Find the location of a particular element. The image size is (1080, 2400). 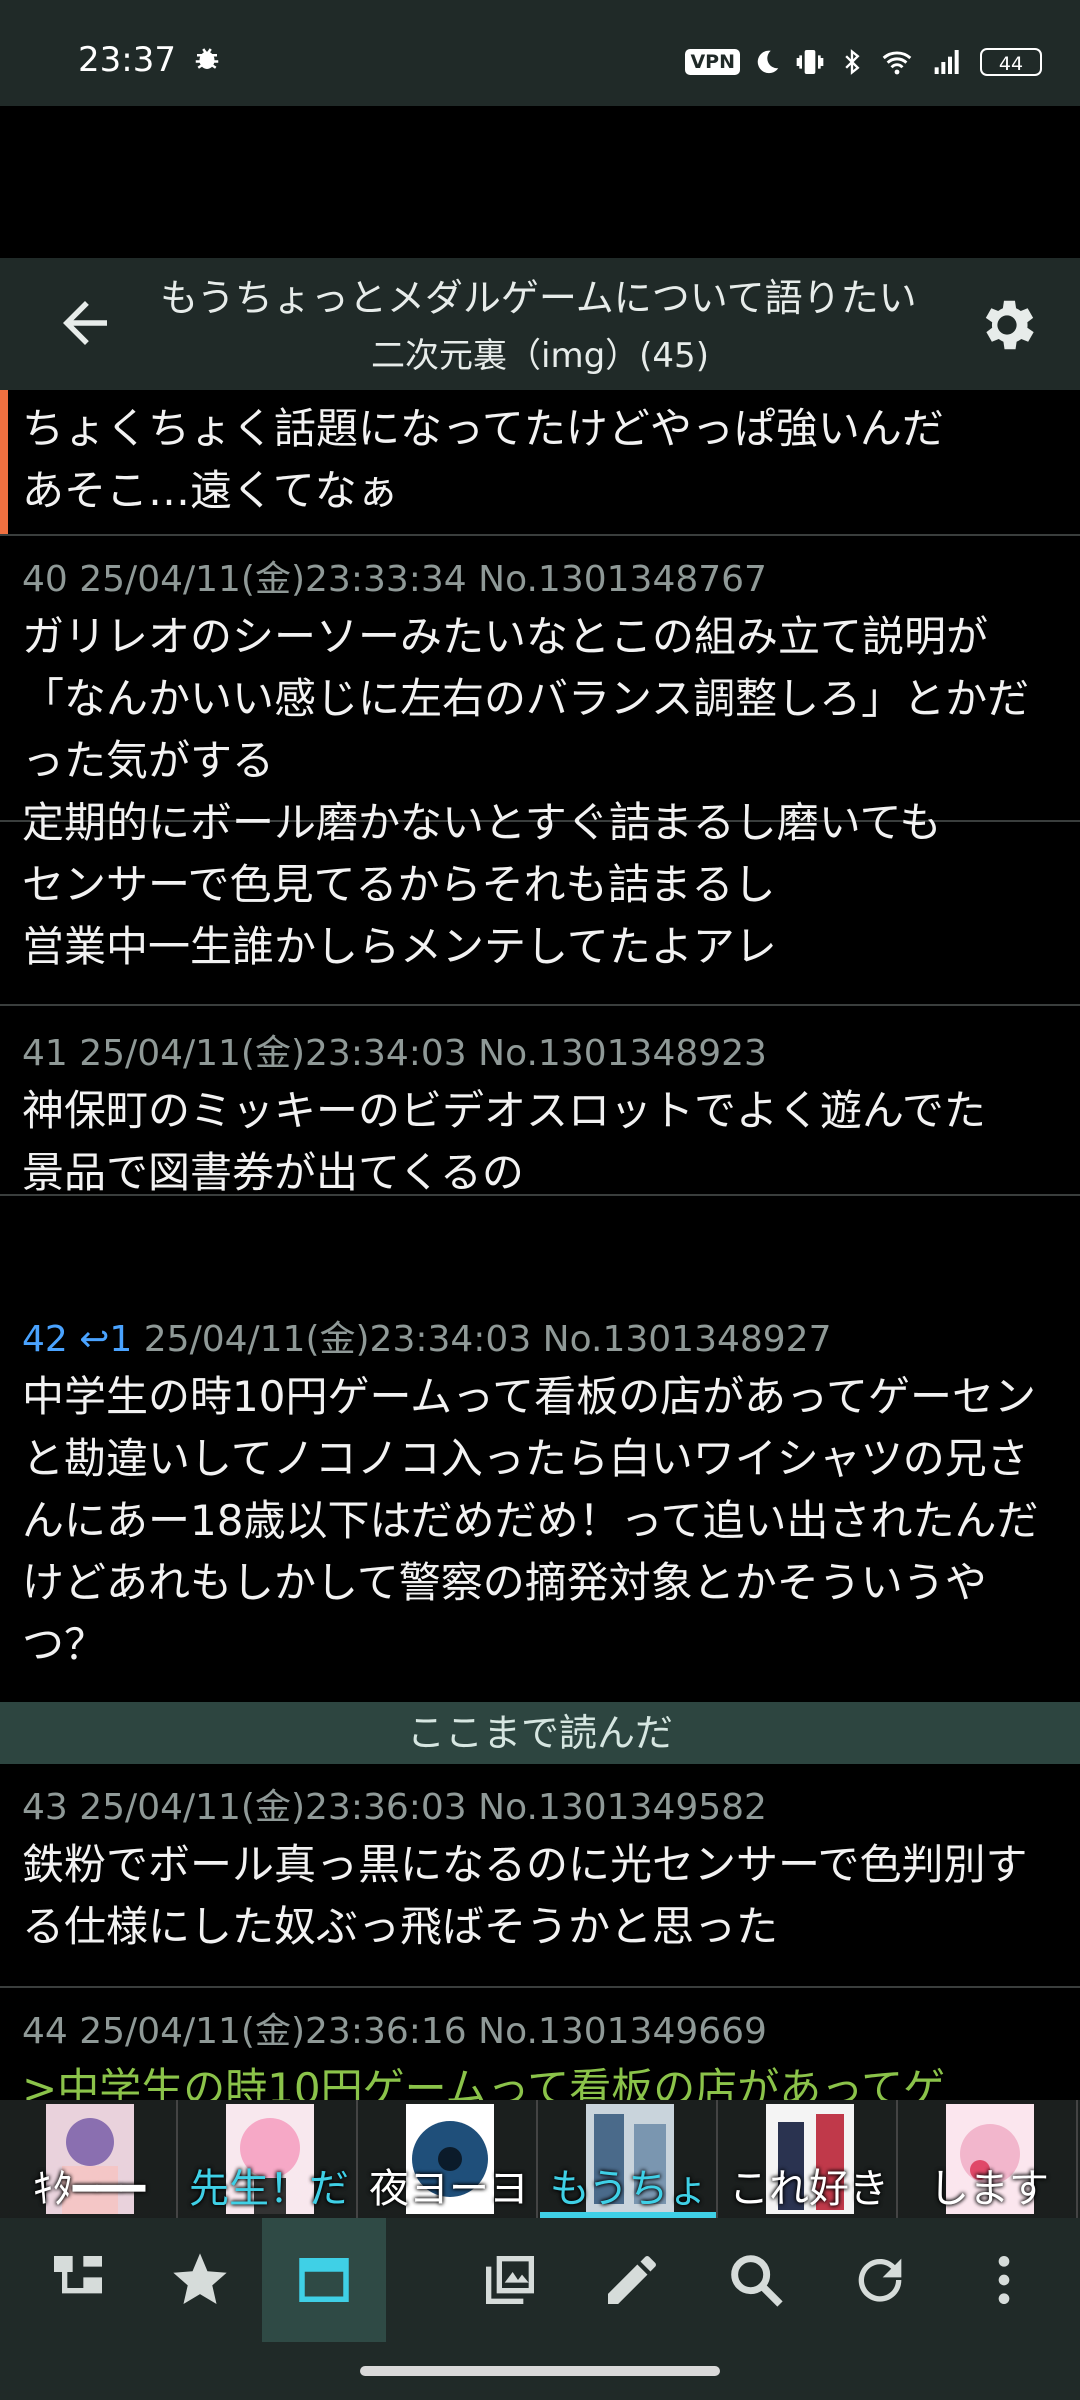

gallery-button is located at coordinates (510, 2280).